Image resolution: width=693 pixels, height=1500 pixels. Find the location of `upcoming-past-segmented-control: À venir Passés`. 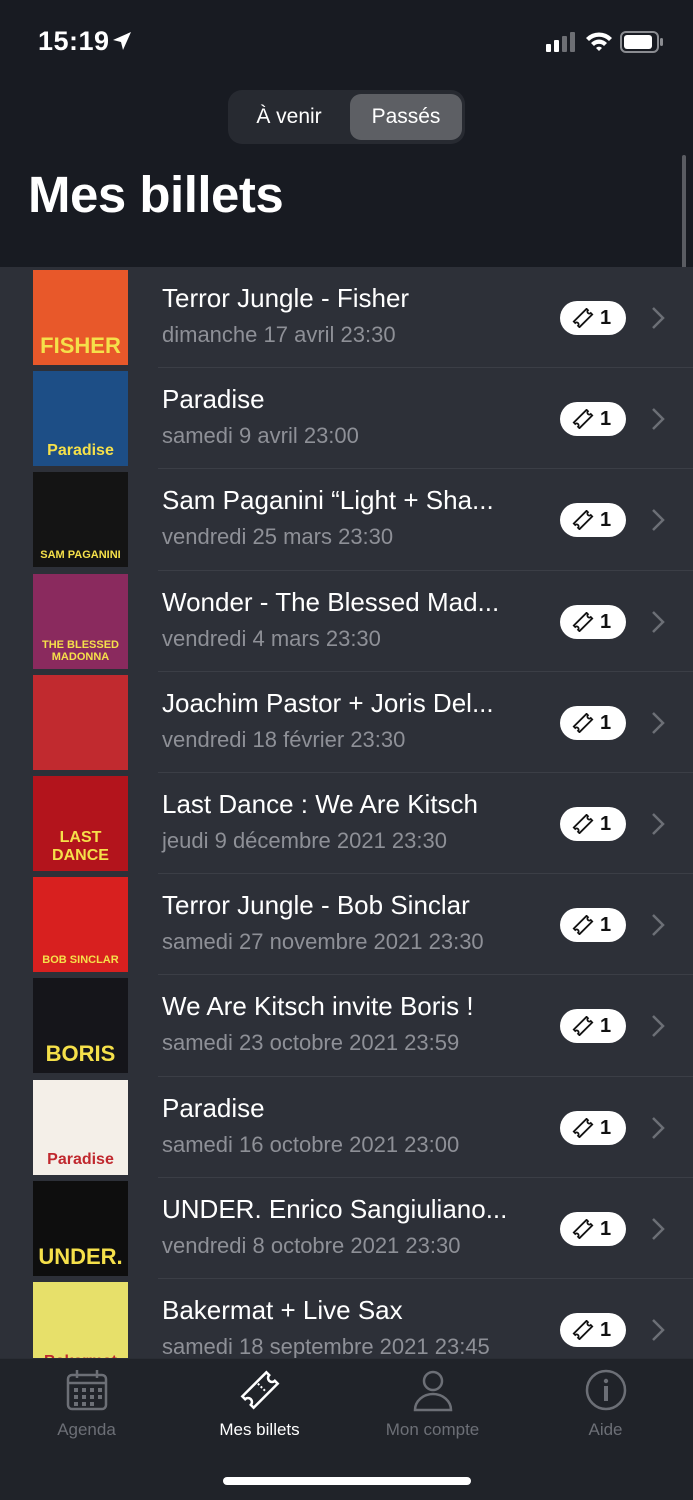

upcoming-past-segmented-control: À venir Passés is located at coordinates (346, 117).